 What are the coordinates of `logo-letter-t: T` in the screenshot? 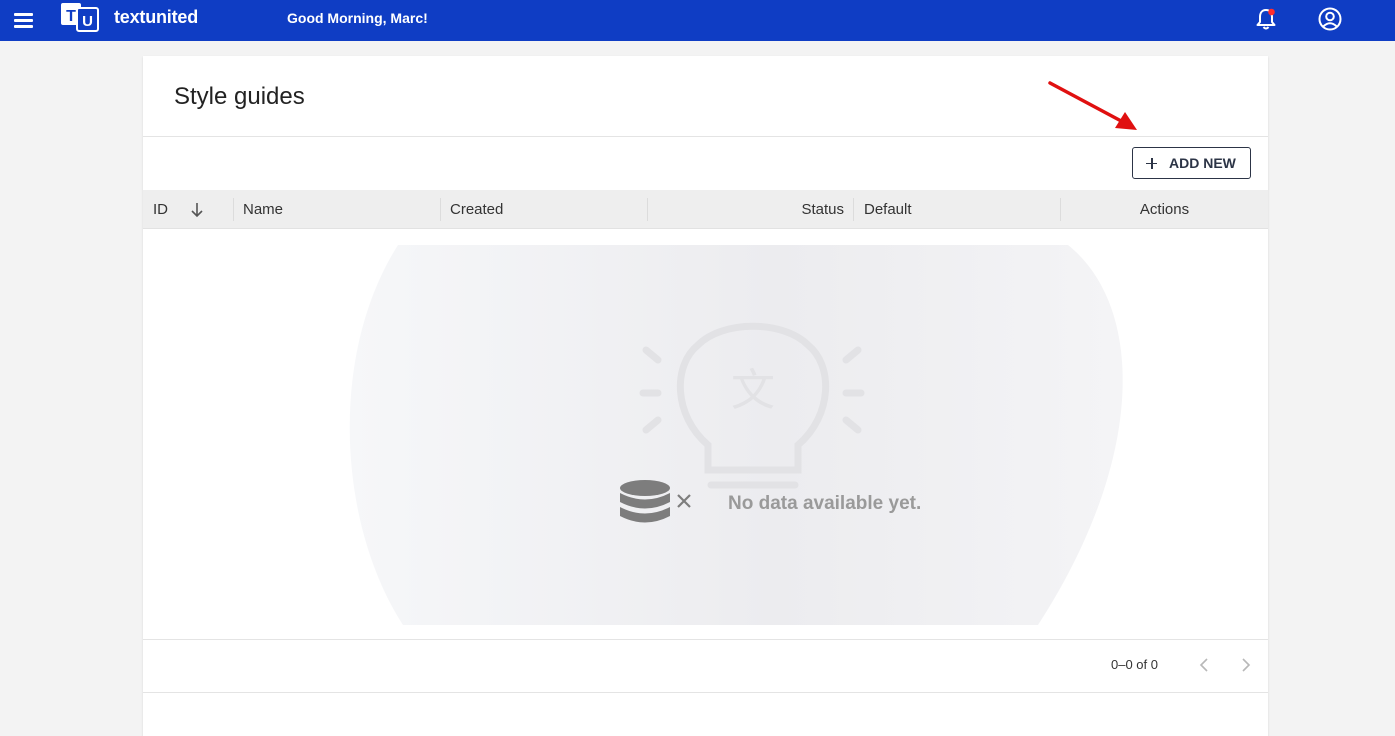 It's located at (71, 16).